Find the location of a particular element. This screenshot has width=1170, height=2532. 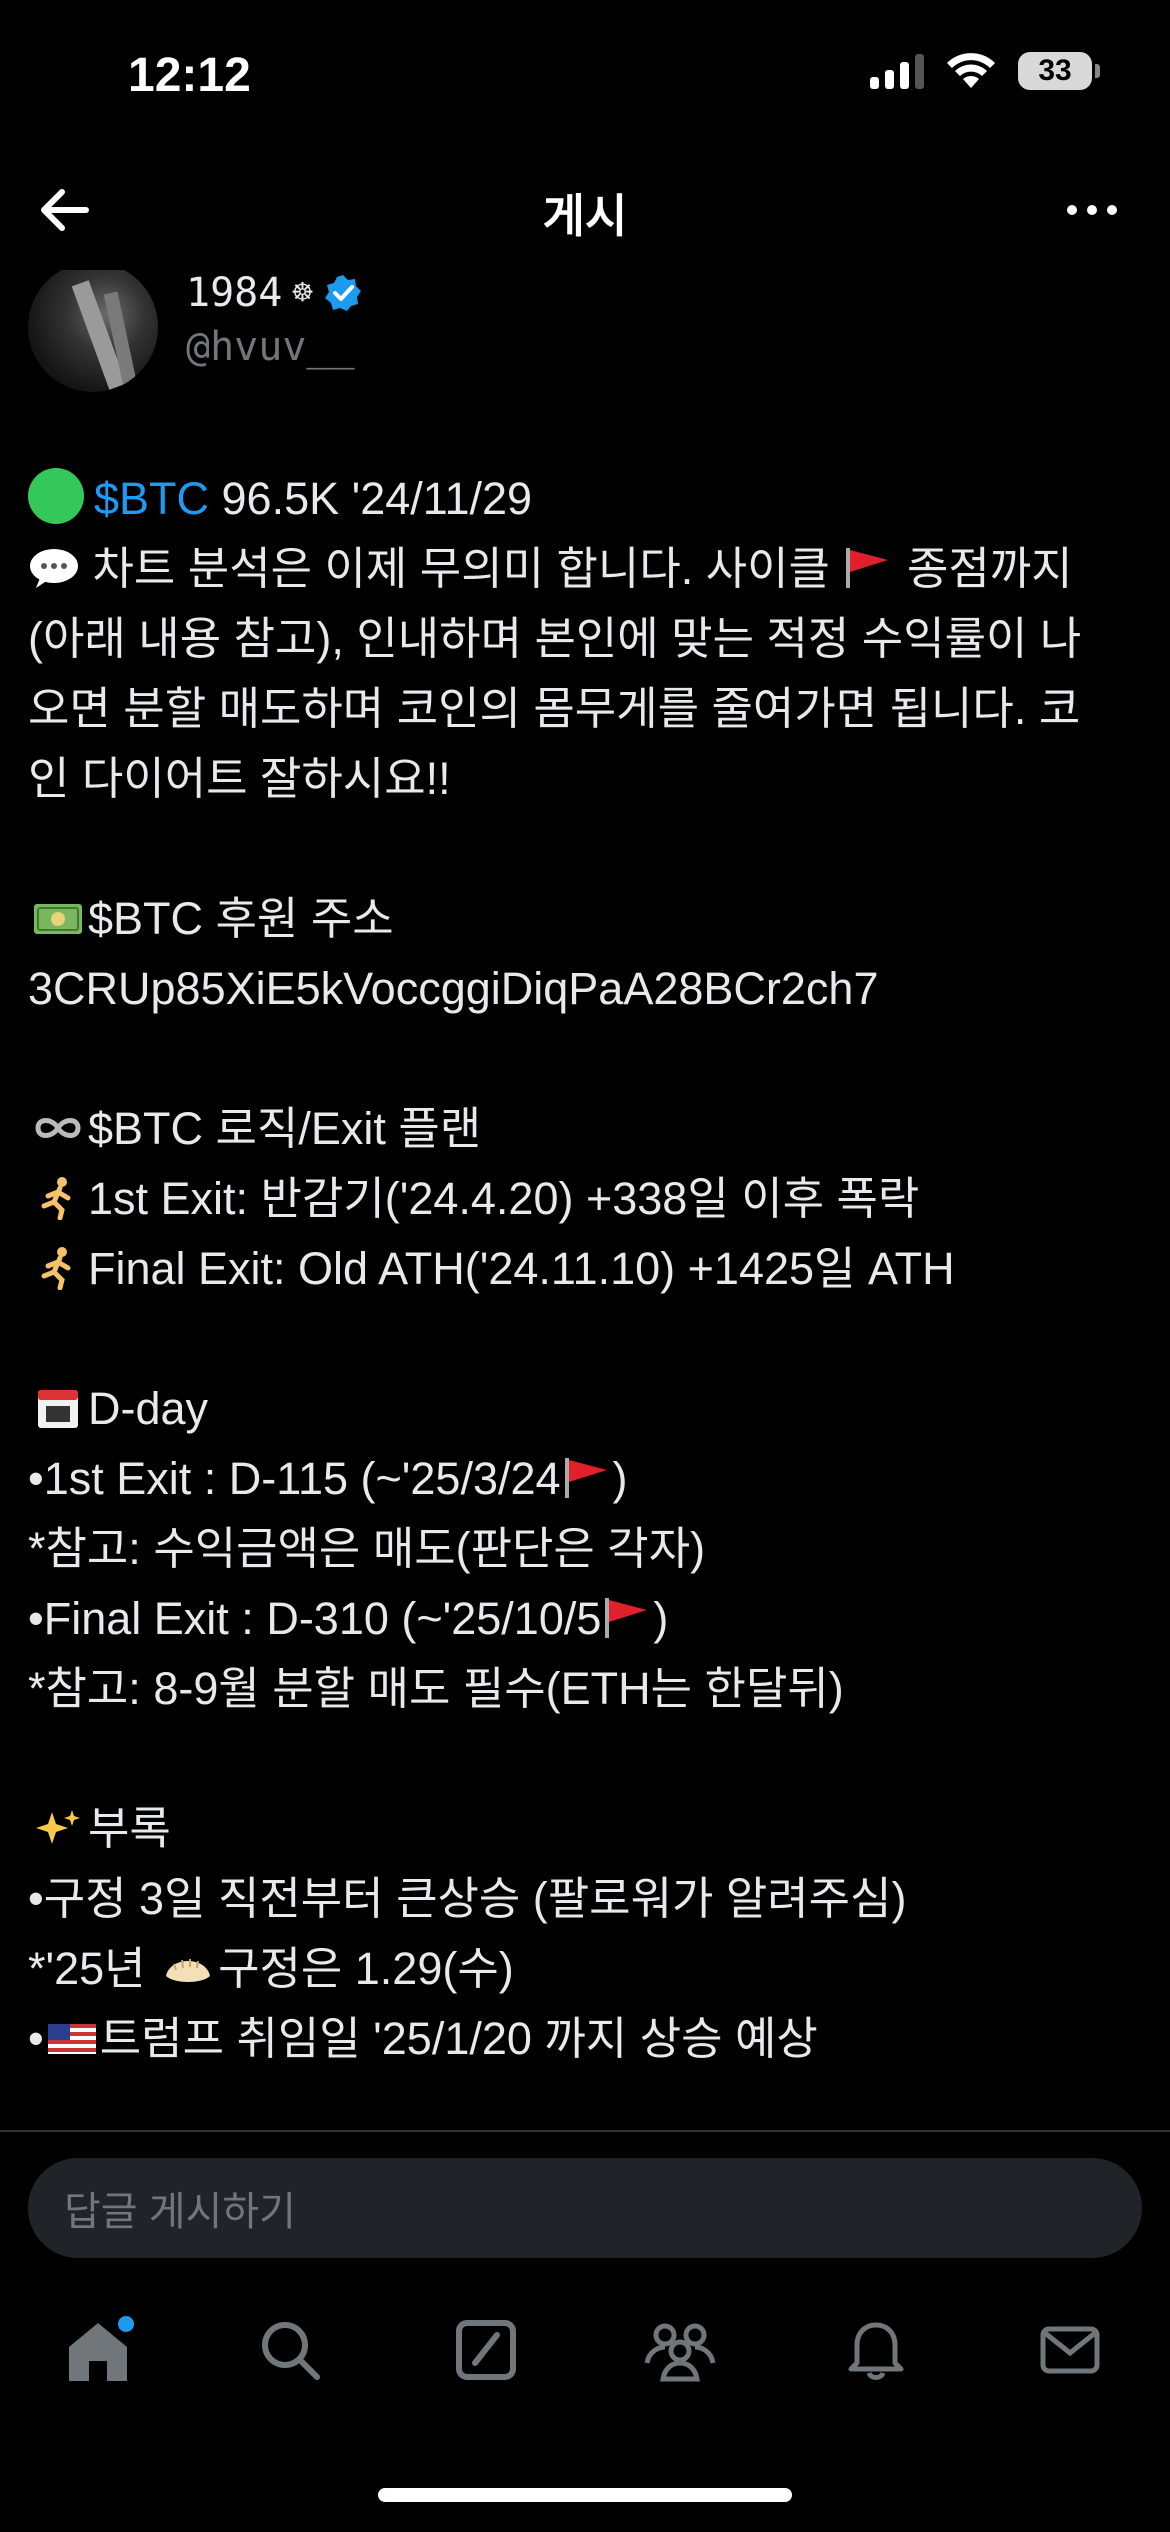

tab-messages is located at coordinates (1070, 2350).